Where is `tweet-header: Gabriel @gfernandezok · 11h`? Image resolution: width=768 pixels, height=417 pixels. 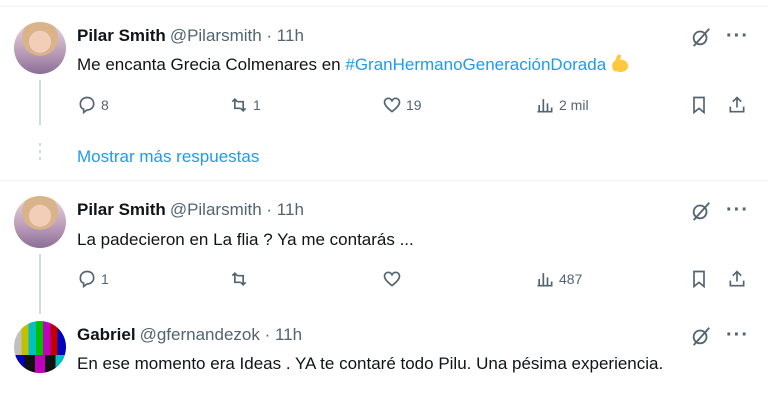
tweet-header: Gabriel @gfernandezok · 11h is located at coordinates (189, 335).